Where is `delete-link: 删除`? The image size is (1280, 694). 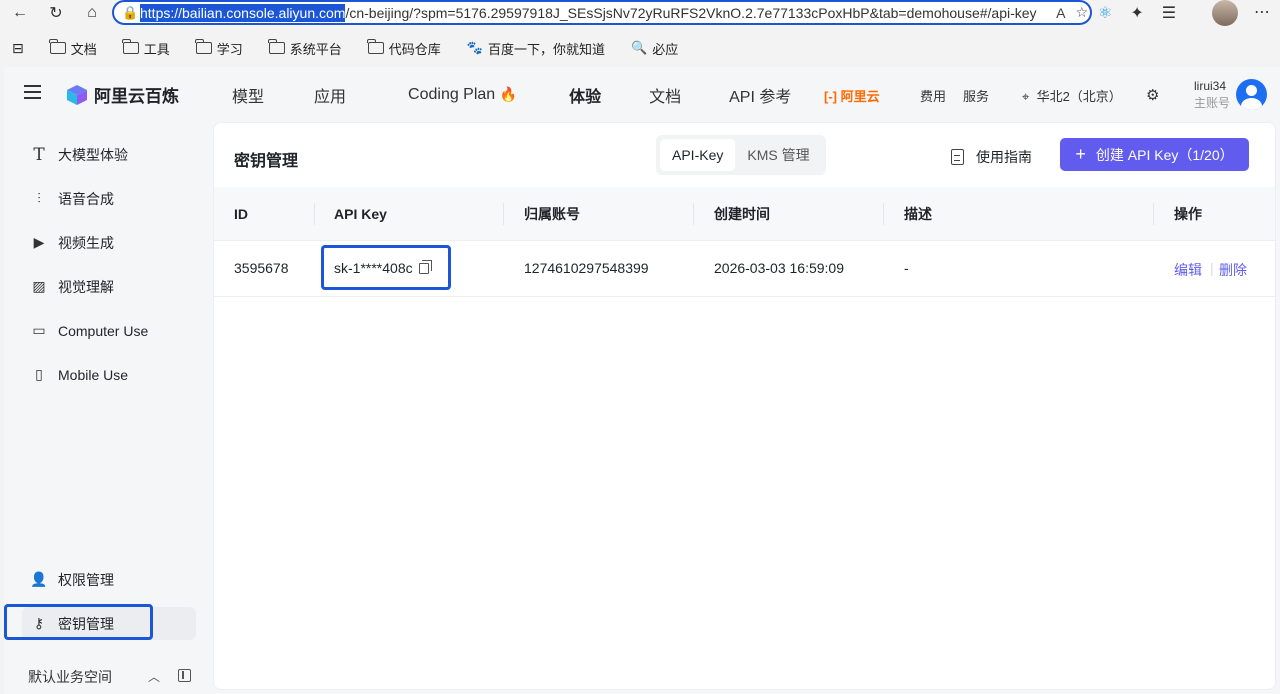
delete-link: 删除 is located at coordinates (1233, 270).